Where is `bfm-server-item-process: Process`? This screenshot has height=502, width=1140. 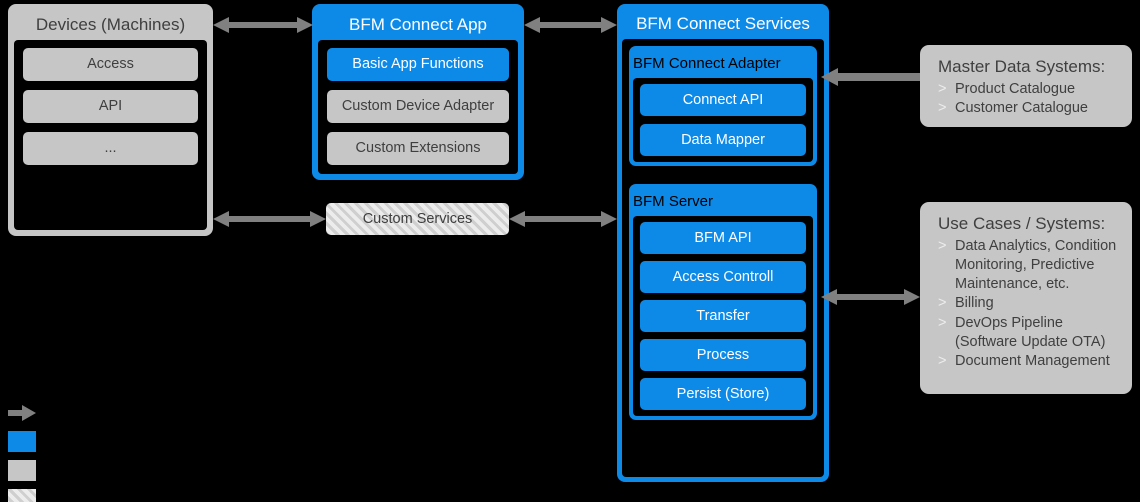
bfm-server-item-process: Process is located at coordinates (723, 355).